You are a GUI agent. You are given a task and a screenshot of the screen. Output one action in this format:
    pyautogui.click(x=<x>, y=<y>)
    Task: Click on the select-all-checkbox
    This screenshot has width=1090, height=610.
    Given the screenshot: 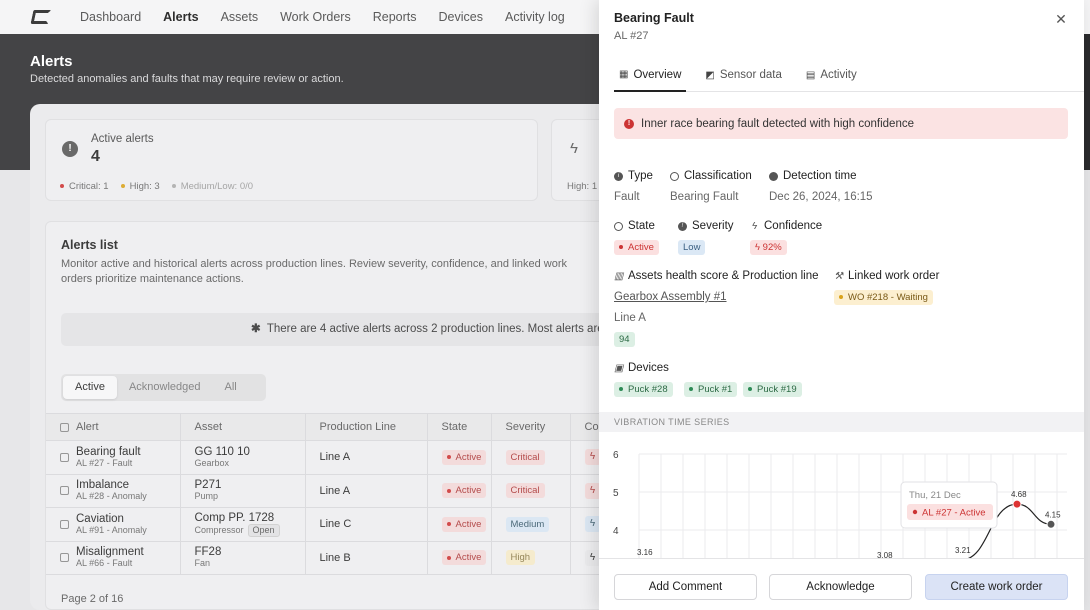 What is the action you would take?
    pyautogui.click(x=64, y=427)
    